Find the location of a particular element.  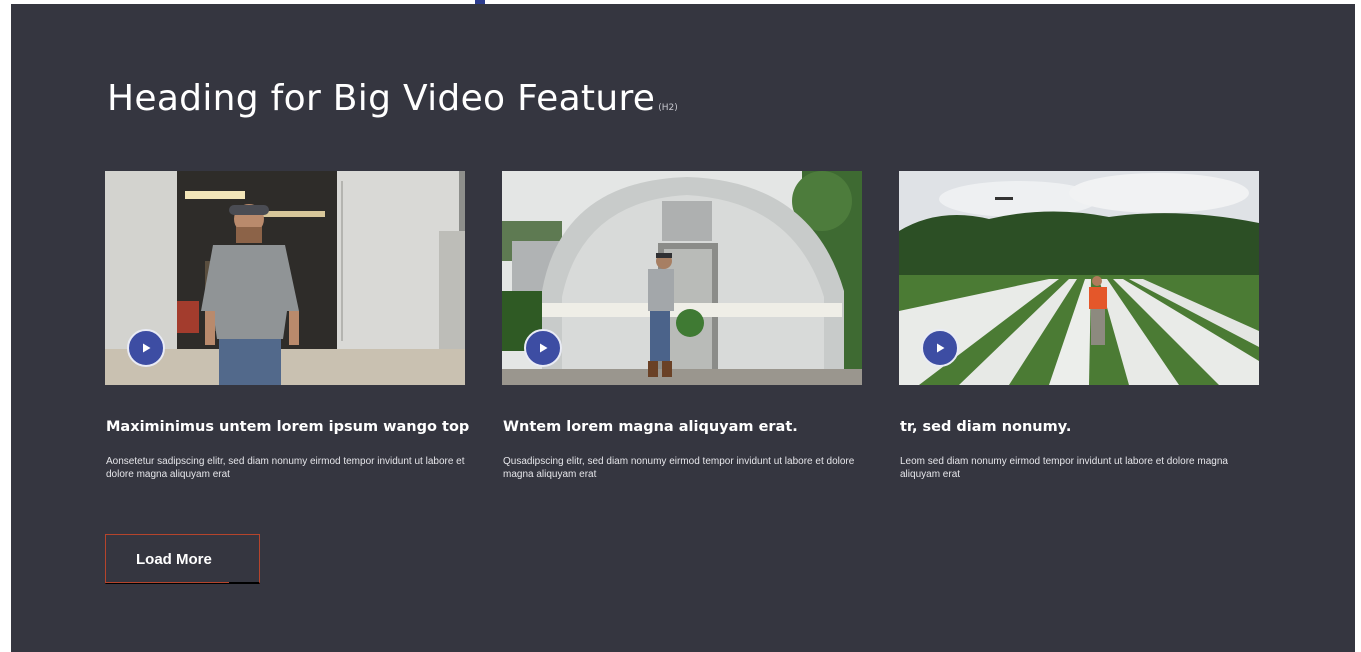

card-title: Wntem lorem magna aliquyam erat. is located at coordinates (650, 427).